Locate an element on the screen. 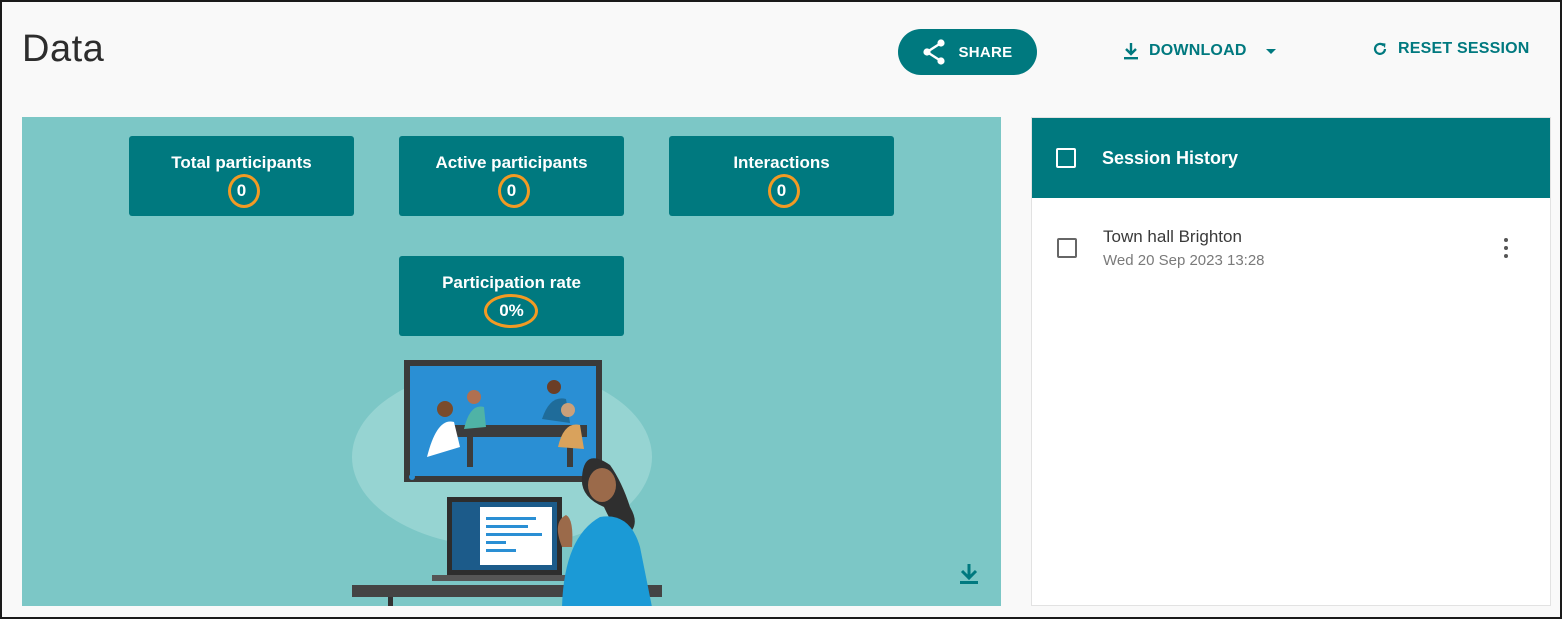  share-button: SHARE is located at coordinates (967, 52).